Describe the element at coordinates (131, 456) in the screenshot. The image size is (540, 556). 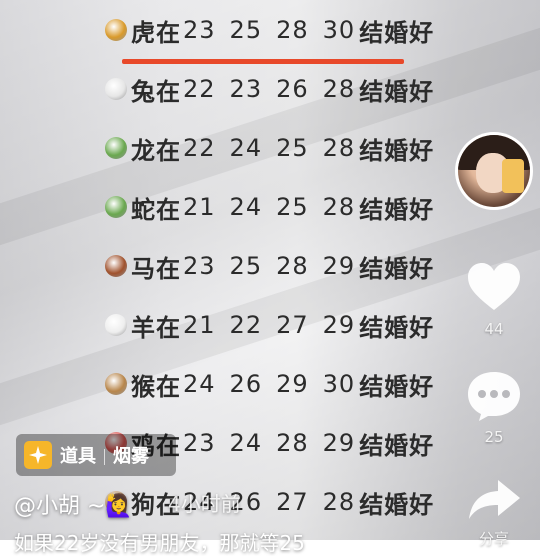
I see `tool-name: 烟雾` at that location.